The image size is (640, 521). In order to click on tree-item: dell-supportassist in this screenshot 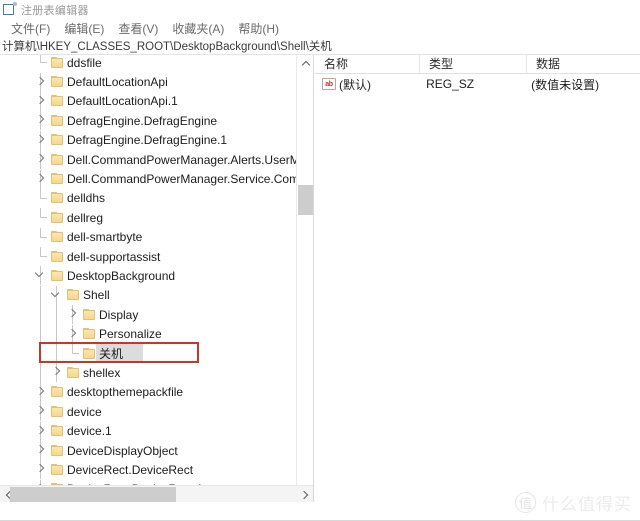, I will do `click(148, 256)`.